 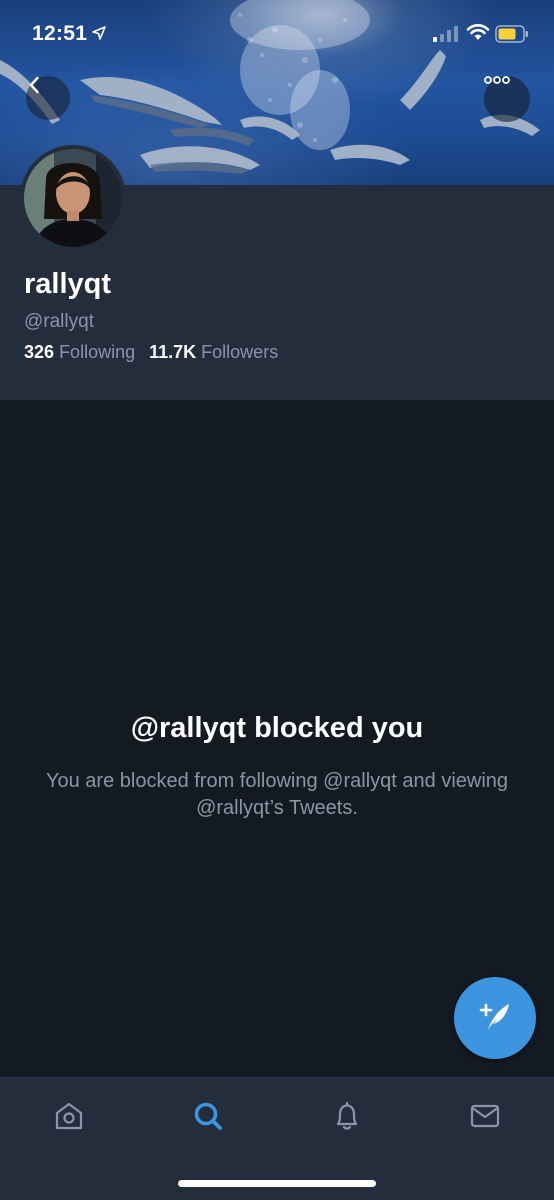 I want to click on tab-notifications, so click(x=347, y=1118).